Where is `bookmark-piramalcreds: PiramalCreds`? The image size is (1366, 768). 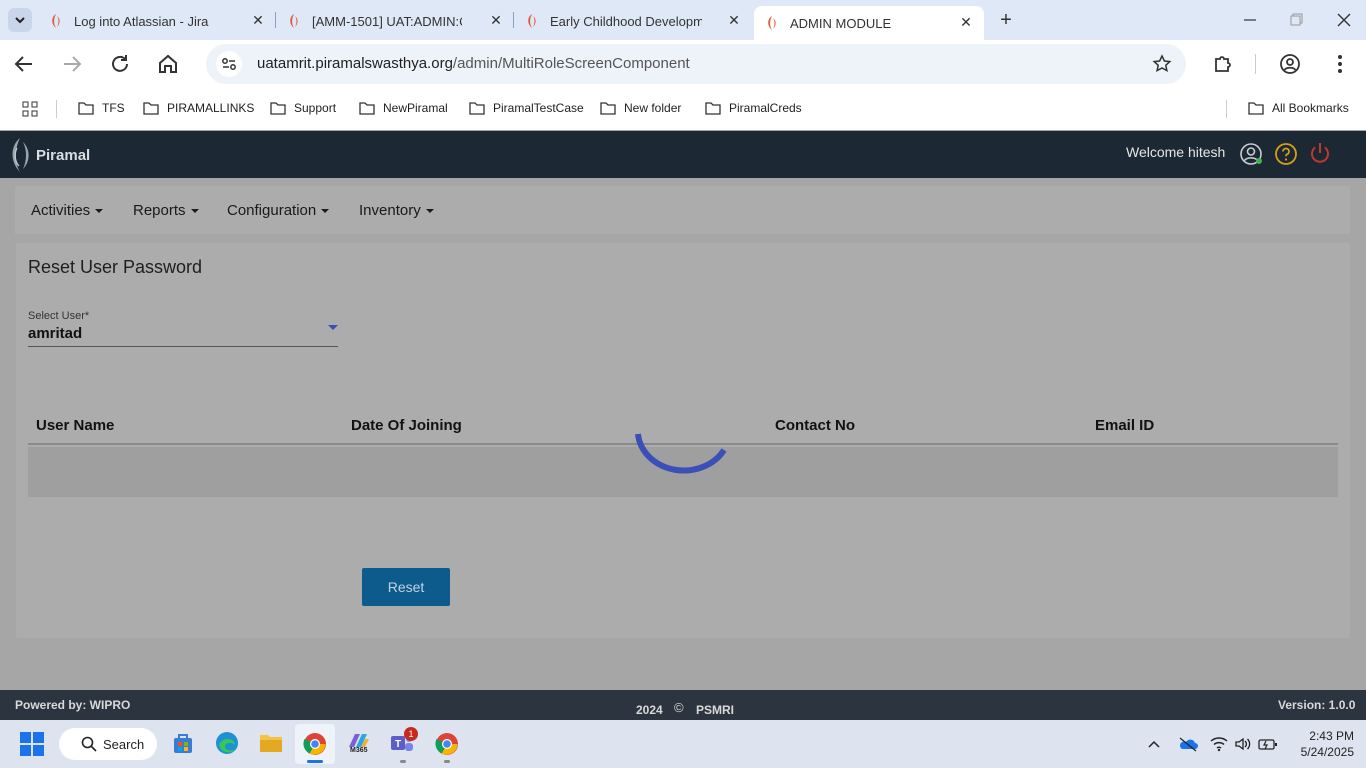 bookmark-piramalcreds: PiramalCreds is located at coordinates (753, 108).